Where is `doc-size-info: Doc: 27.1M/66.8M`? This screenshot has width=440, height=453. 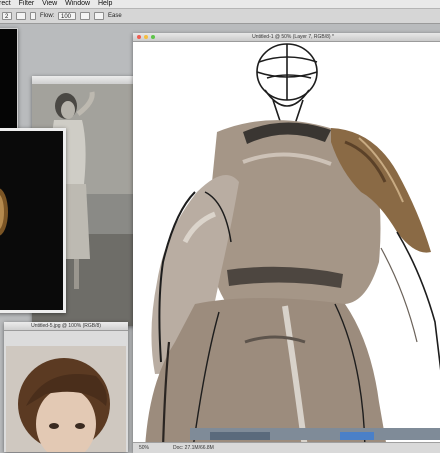
doc-size-info: Doc: 27.1M/66.8M is located at coordinates (193, 448).